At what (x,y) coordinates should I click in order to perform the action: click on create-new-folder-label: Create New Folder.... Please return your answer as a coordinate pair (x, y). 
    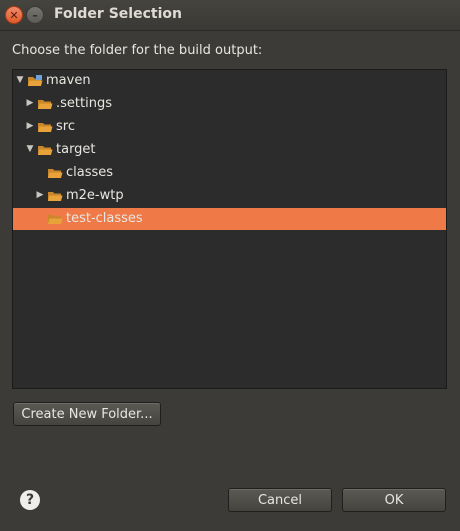
    Looking at the image, I should click on (87, 414).